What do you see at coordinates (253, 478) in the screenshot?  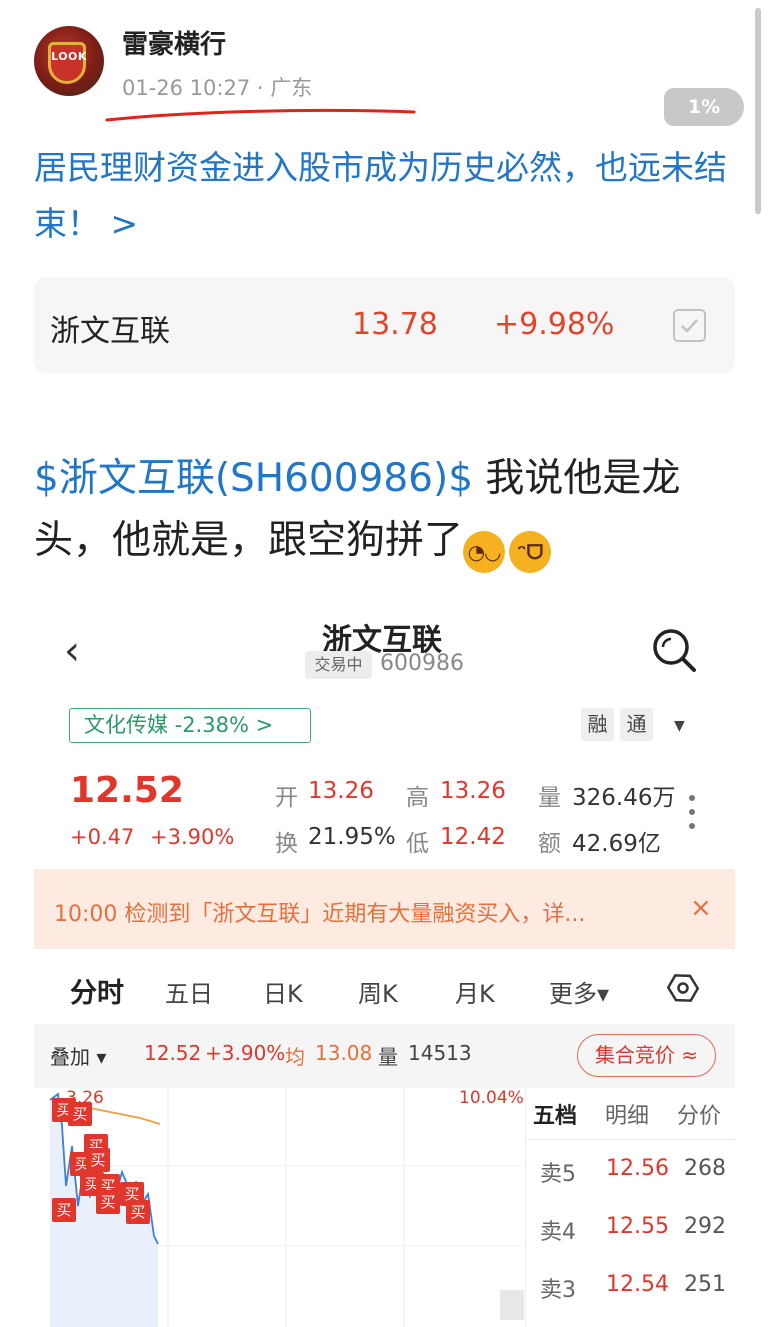 I see `stock-tag-link: $浙文互联(SH600986)$` at bounding box center [253, 478].